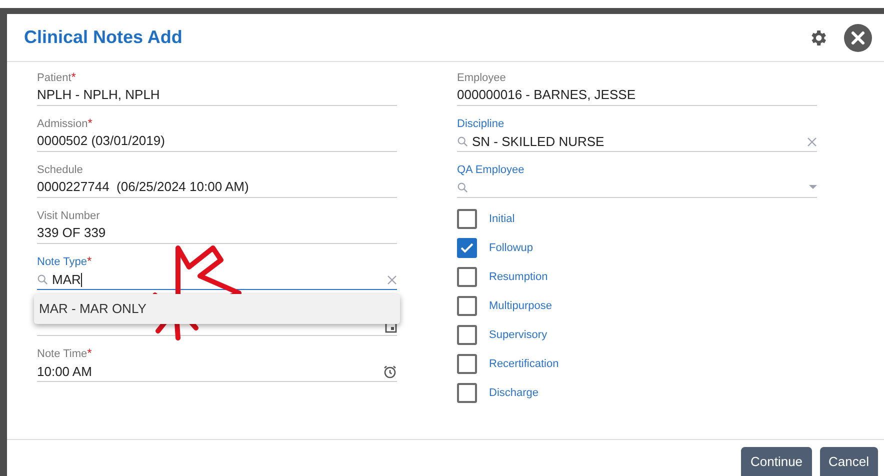  What do you see at coordinates (502, 219) in the screenshot?
I see `checkbox-label: Initial` at bounding box center [502, 219].